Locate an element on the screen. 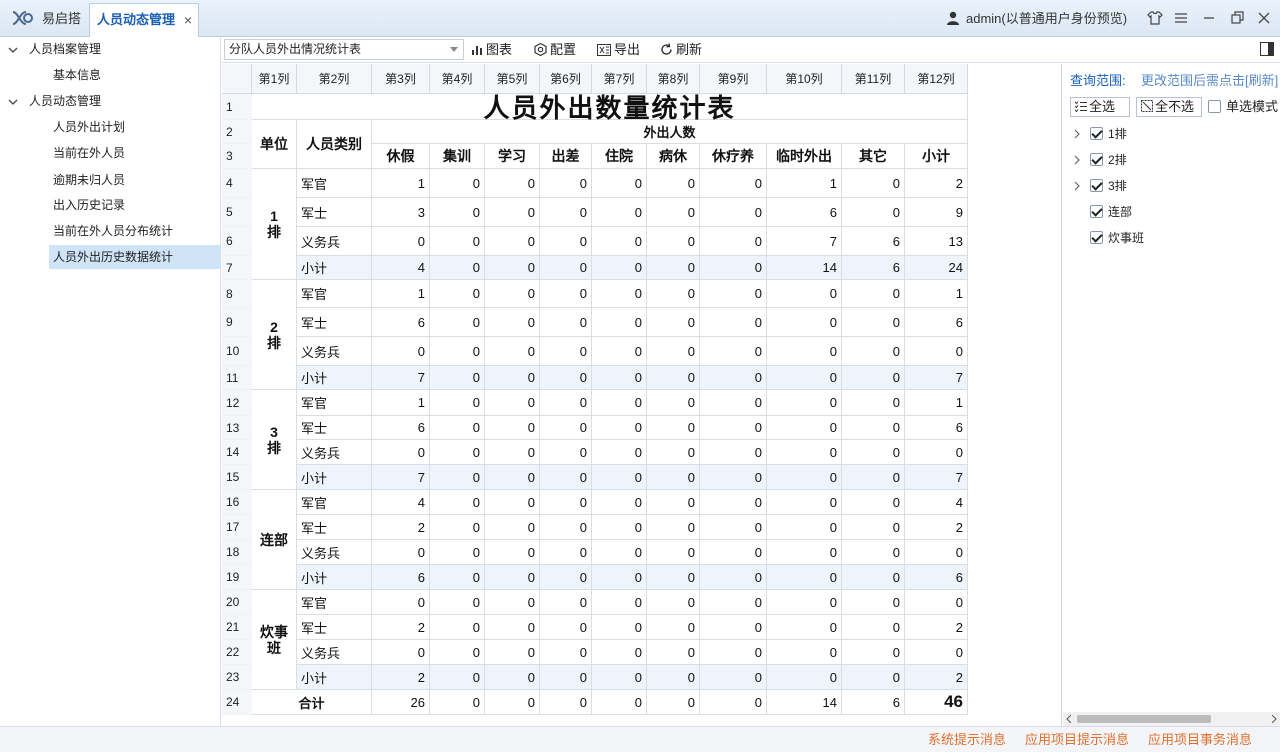 The height and width of the screenshot is (753, 1280). row-number: 11 is located at coordinates (237, 378).